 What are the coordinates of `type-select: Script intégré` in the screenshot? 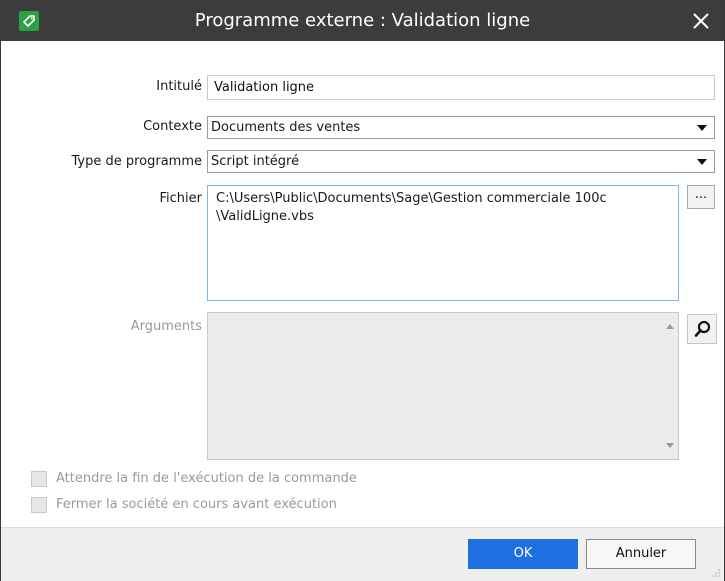 It's located at (461, 161).